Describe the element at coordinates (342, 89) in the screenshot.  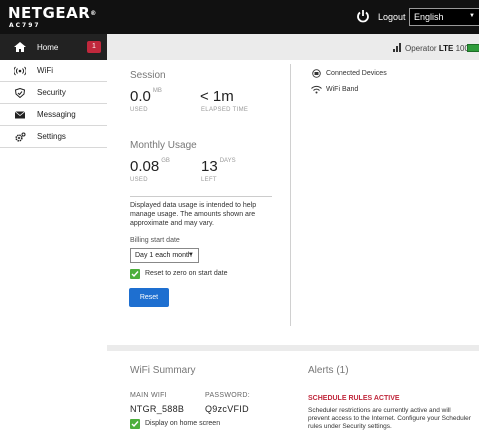
I see `wifi-band-link: WiFi Band` at that location.